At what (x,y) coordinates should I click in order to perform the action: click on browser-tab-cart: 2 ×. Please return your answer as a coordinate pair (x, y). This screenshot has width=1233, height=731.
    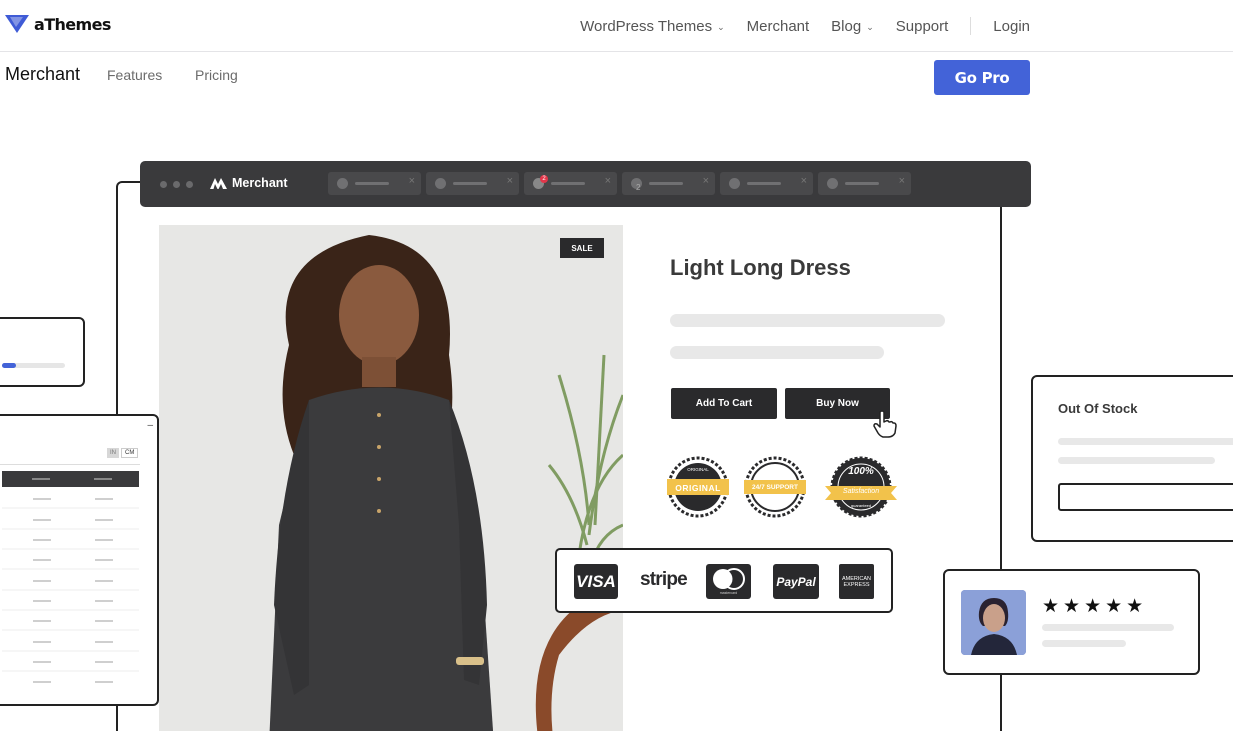
    Looking at the image, I should click on (570, 183).